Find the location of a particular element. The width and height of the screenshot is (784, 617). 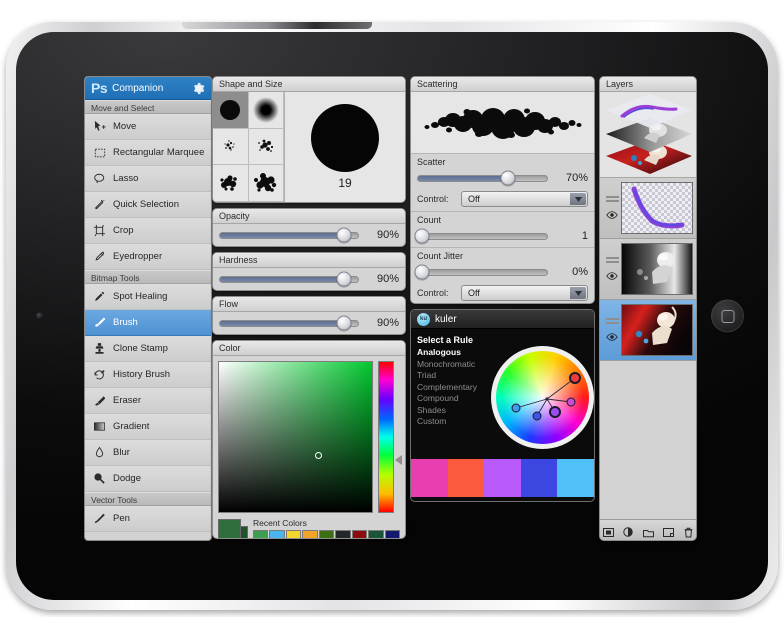

layers-toolbar is located at coordinates (648, 529).